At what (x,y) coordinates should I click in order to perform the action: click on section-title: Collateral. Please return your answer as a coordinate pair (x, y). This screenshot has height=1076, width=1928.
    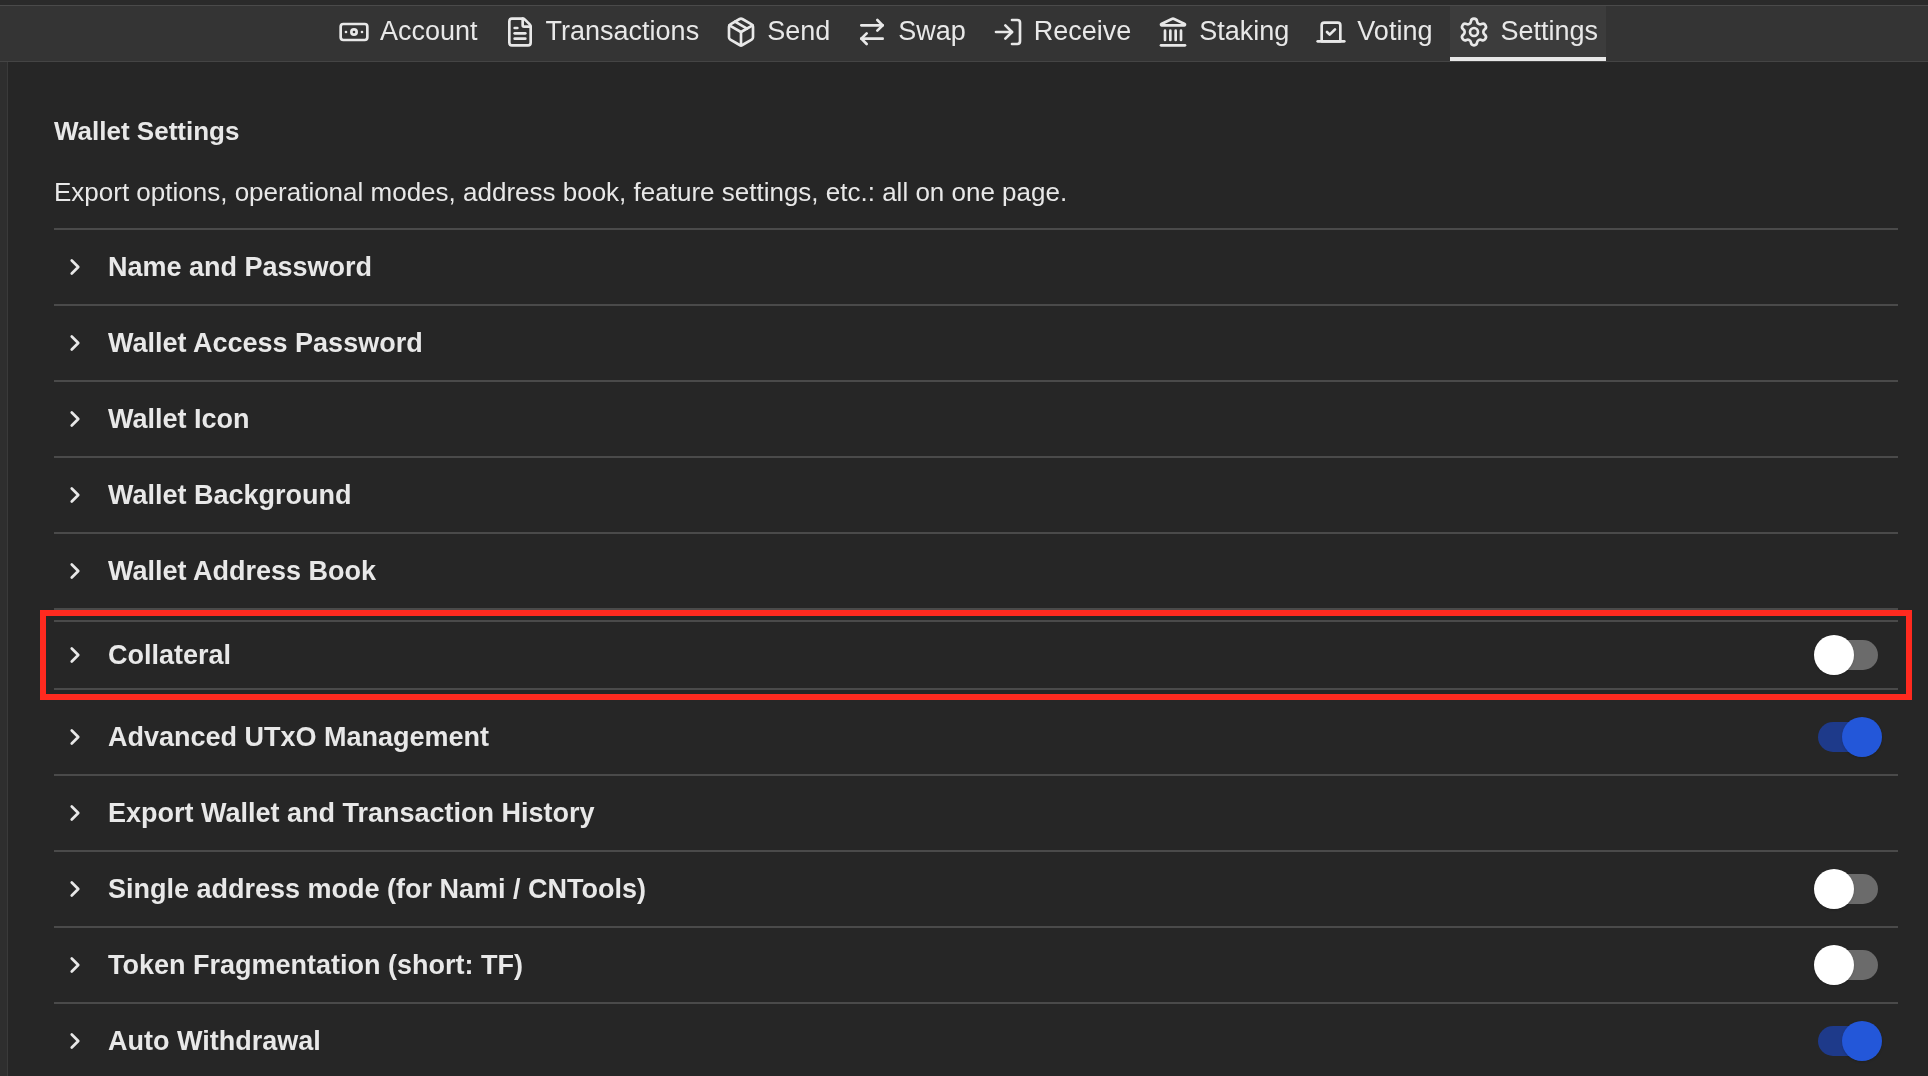
    Looking at the image, I should click on (170, 655).